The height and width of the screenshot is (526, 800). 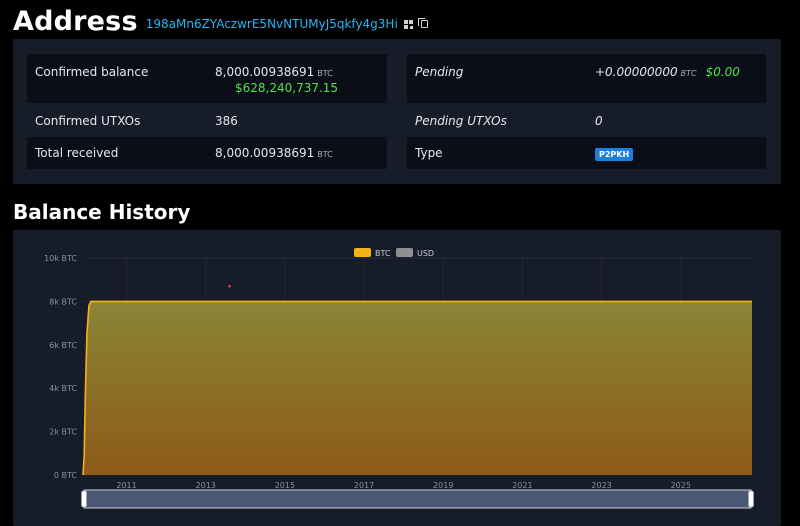 I want to click on qr-code-icon, so click(x=408, y=24).